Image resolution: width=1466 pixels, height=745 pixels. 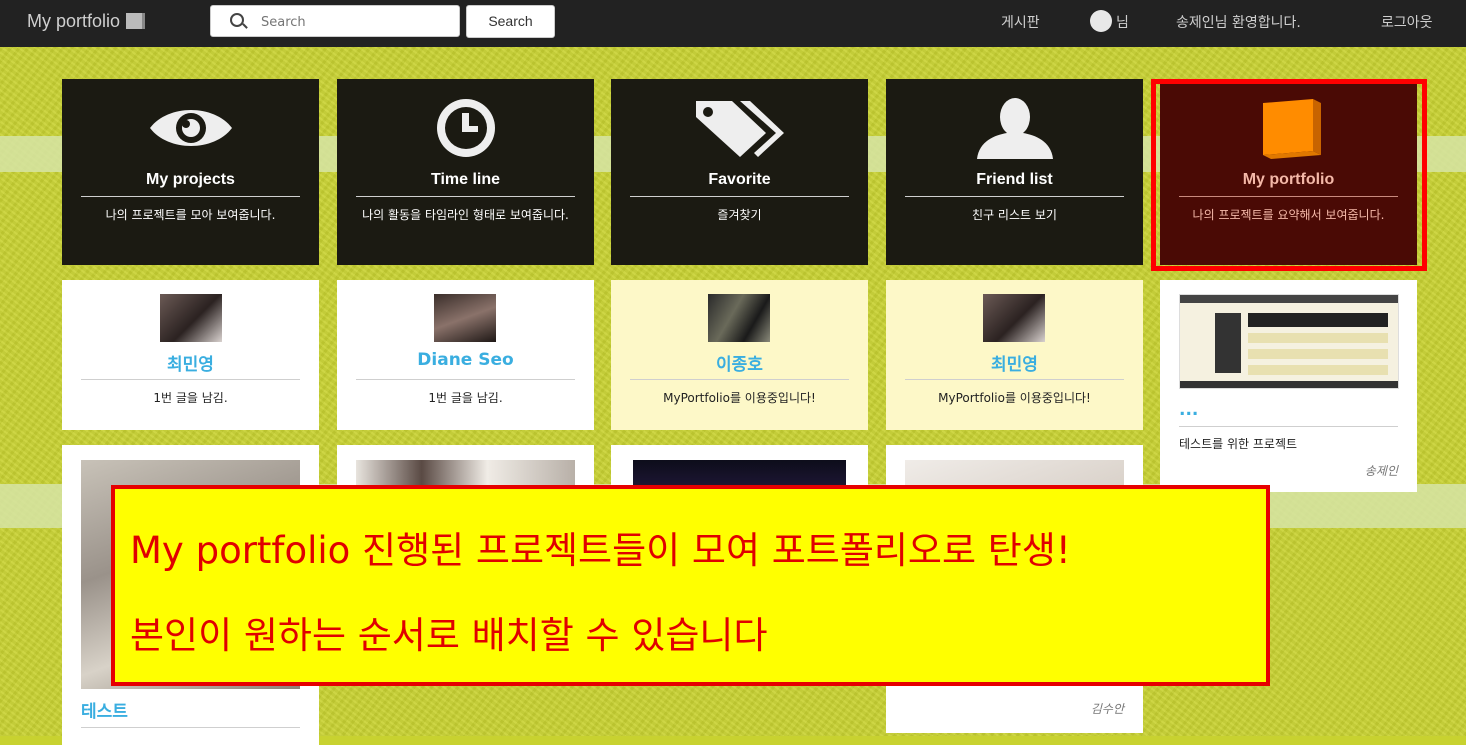 I want to click on menu-tile-my-projects: My projects 나의 프로젝트를 모아 보여줍니다., so click(x=190, y=172).